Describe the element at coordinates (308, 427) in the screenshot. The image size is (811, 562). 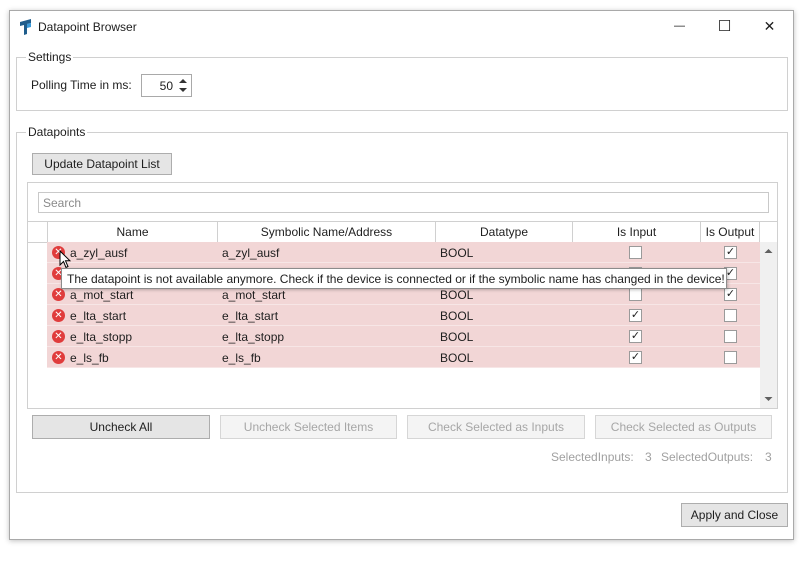
I see `uncheck-selected-button: Uncheck Selected Items` at that location.